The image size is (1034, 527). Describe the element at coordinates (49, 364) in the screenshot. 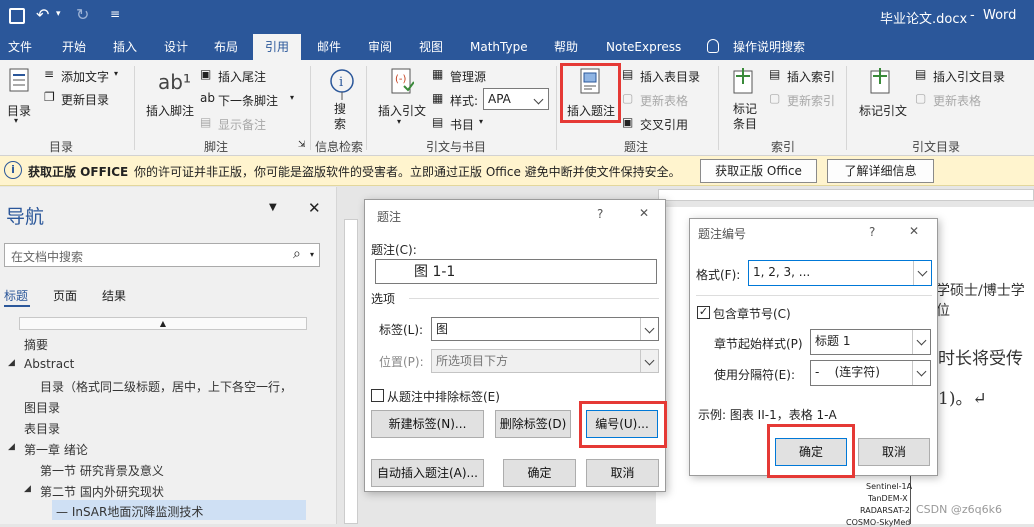

I see `nav-item: Abstract` at that location.